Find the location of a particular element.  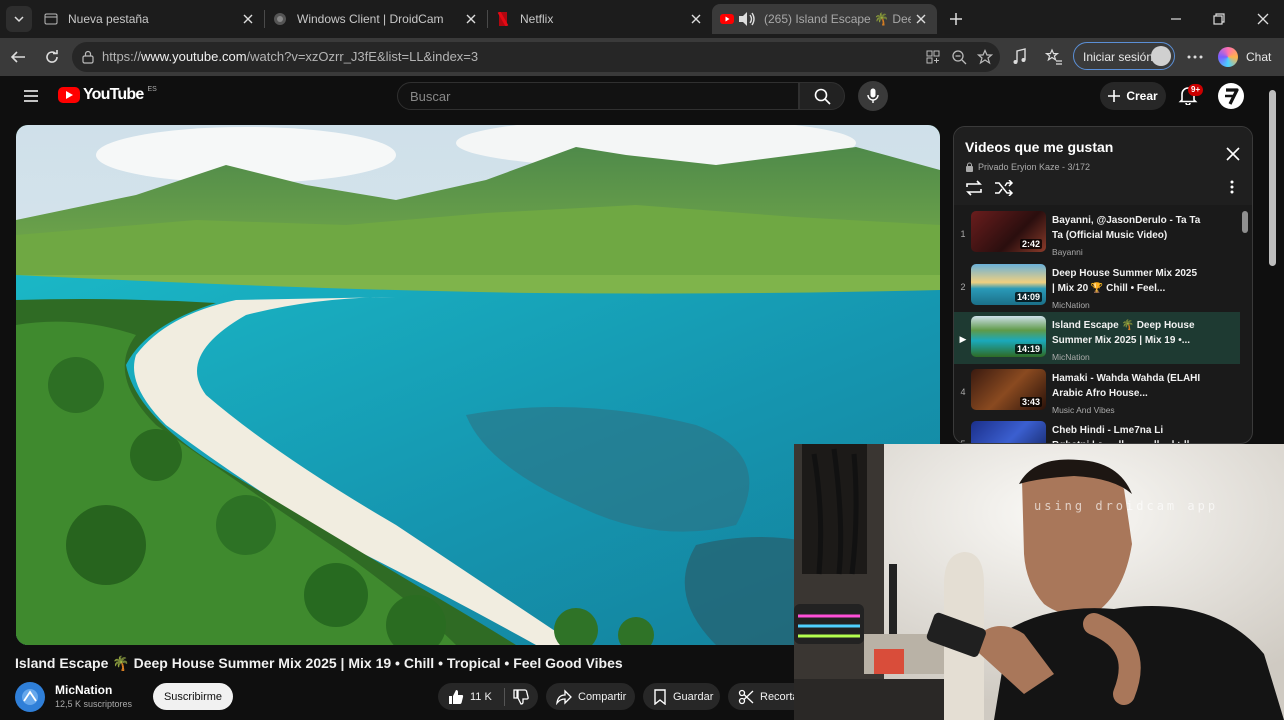

playlist-item-thumbnail: 14:09 is located at coordinates (1008, 284).